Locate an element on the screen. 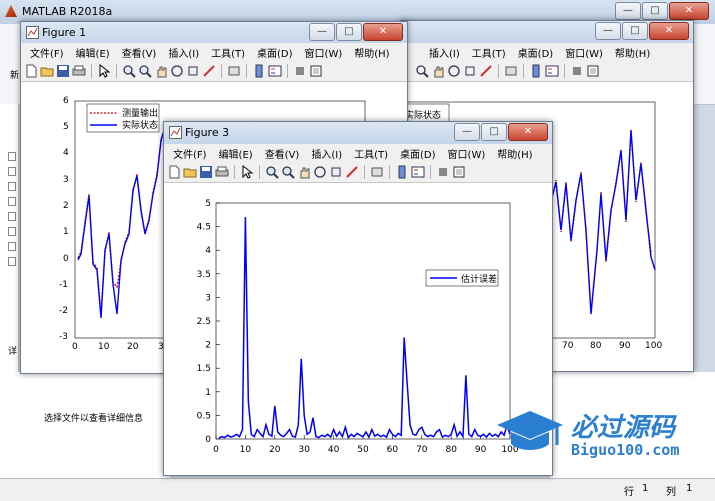 This screenshot has height=501, width=715. figure-right-titlebar: — □ ✕ is located at coordinates (547, 32).